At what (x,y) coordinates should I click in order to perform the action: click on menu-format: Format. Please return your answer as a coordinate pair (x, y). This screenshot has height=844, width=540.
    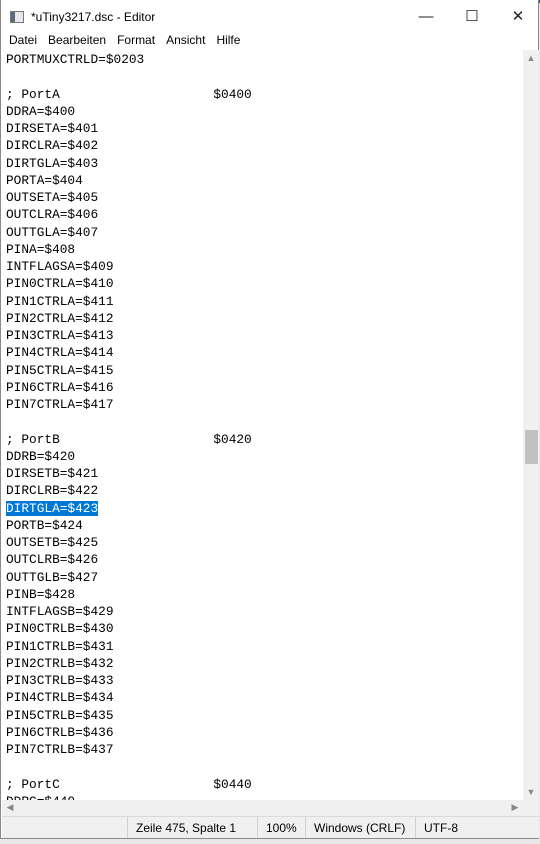
    Looking at the image, I should click on (135, 40).